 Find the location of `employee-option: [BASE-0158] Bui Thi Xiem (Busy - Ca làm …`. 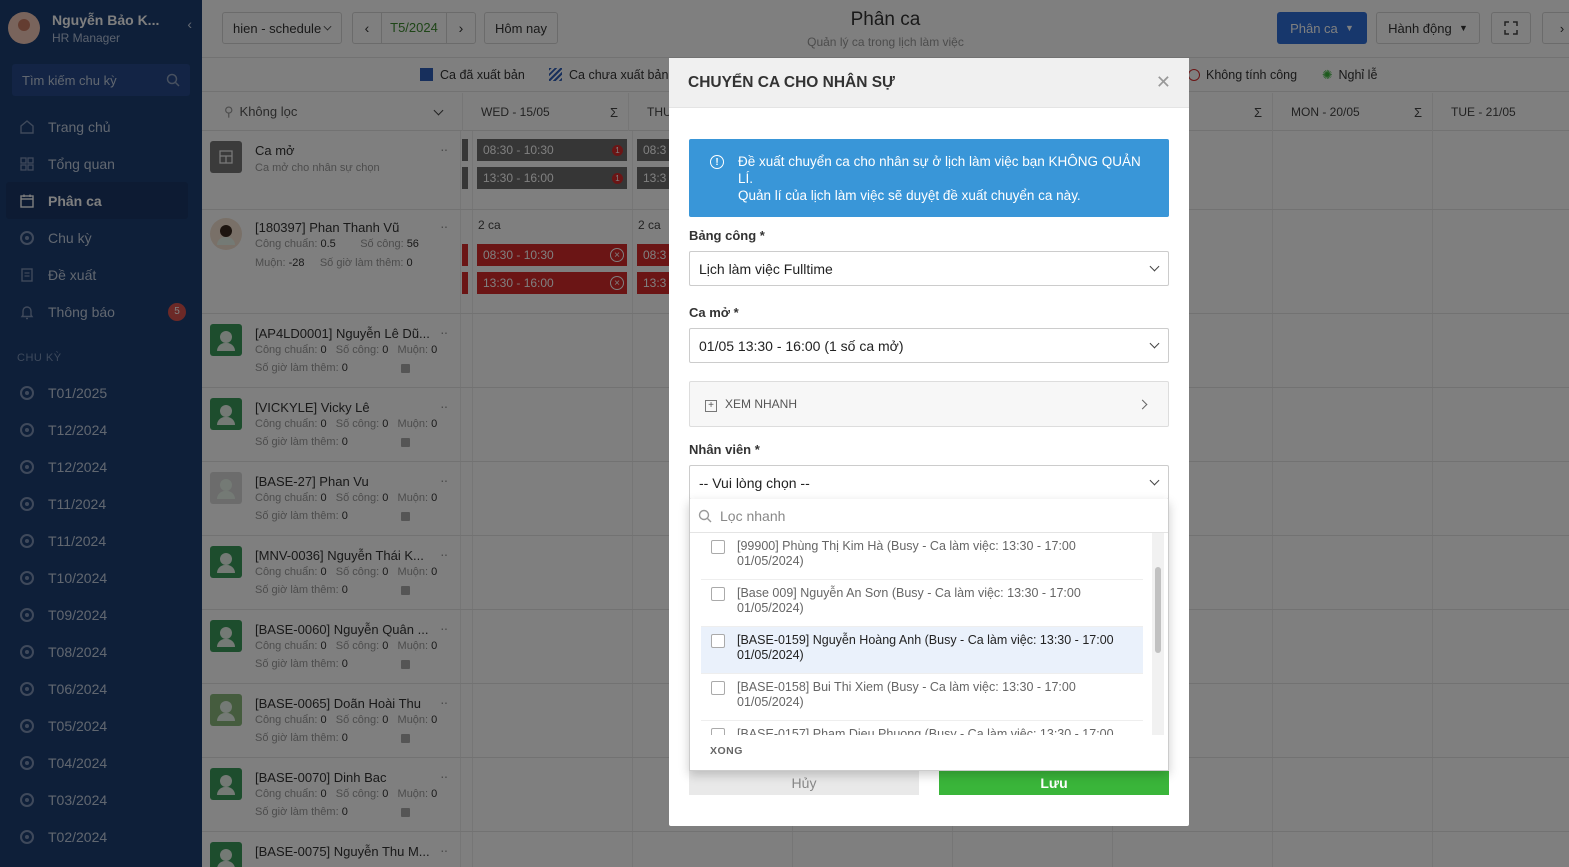

employee-option: [BASE-0158] Bui Thi Xiem (Busy - Ca làm … is located at coordinates (922, 697).